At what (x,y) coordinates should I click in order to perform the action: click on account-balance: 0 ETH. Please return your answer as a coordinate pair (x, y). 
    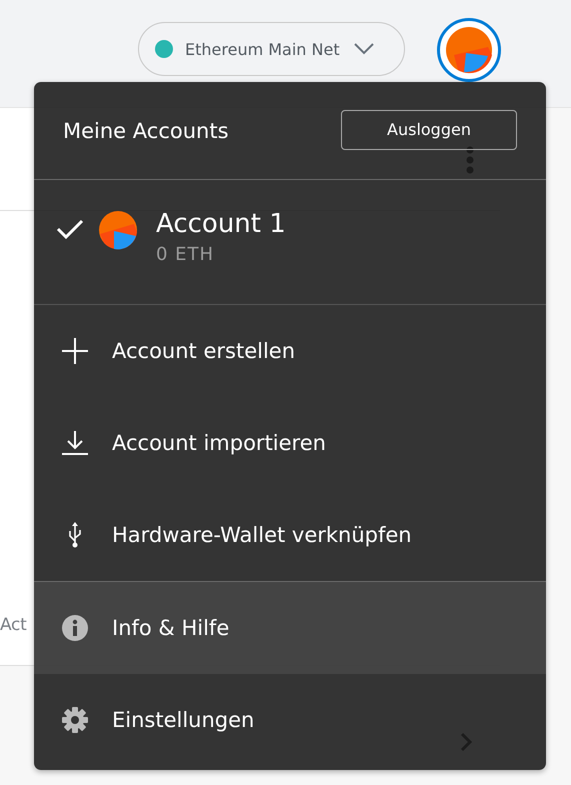
    Looking at the image, I should click on (186, 254).